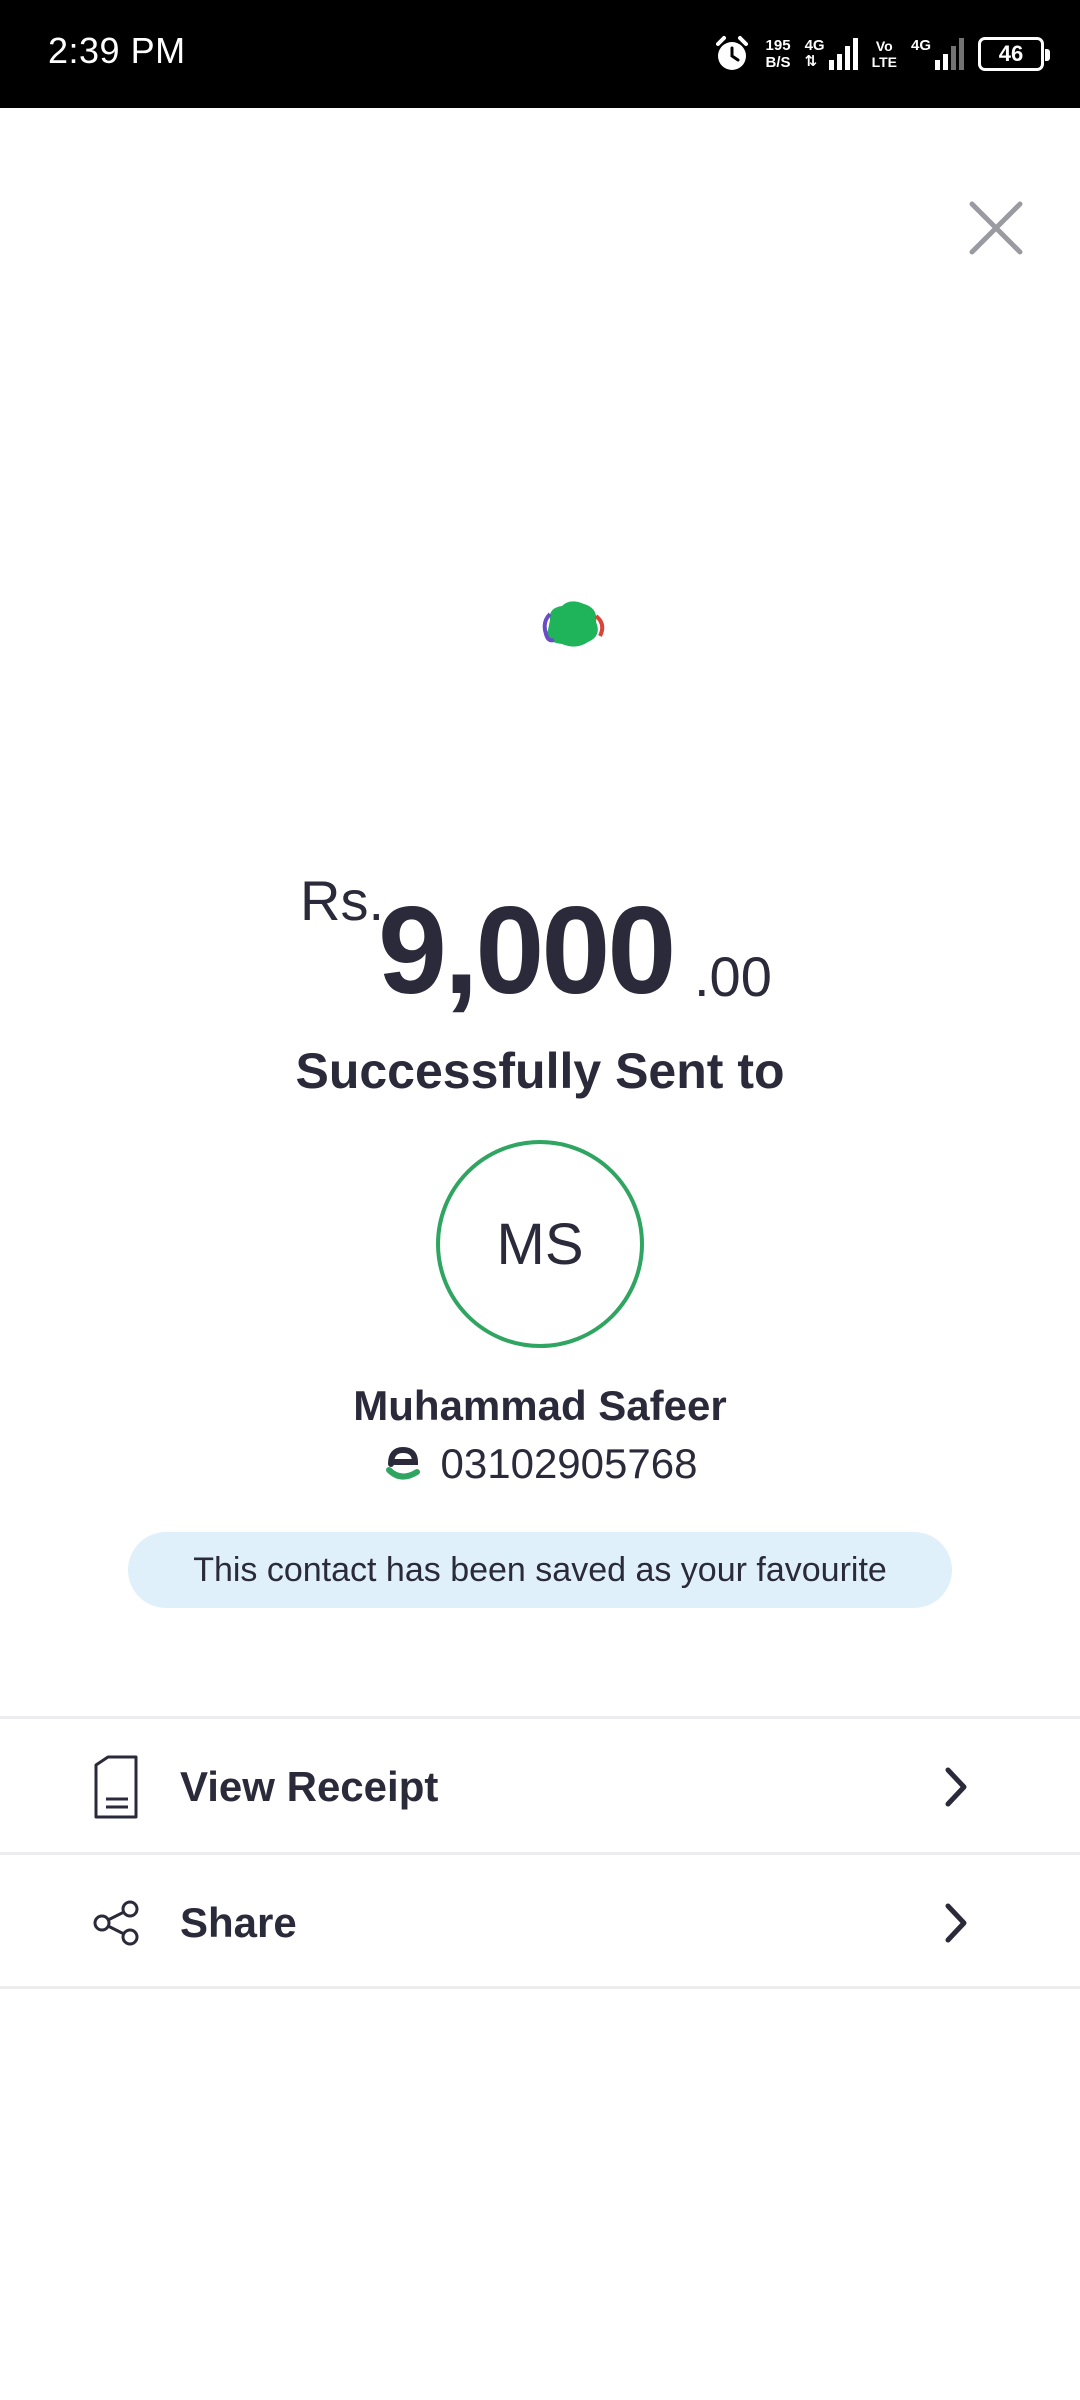 This screenshot has width=1080, height=2400. Describe the element at coordinates (778, 45) in the screenshot. I see `net-speed-value: 195` at that location.